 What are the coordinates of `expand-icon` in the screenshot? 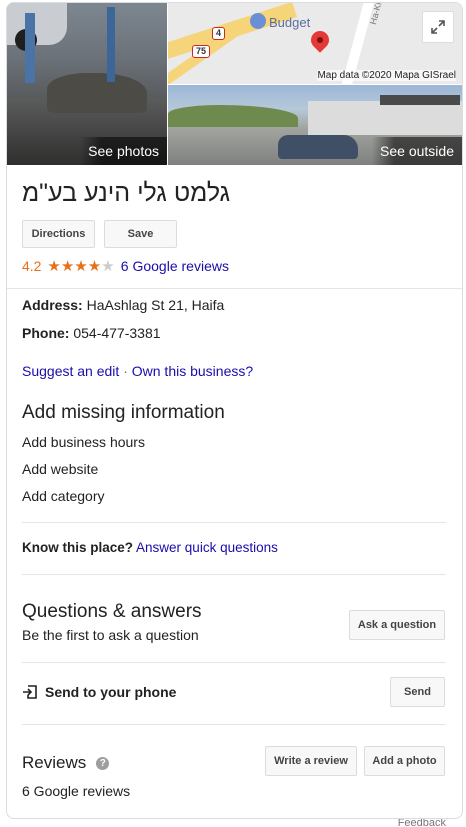 It's located at (438, 27).